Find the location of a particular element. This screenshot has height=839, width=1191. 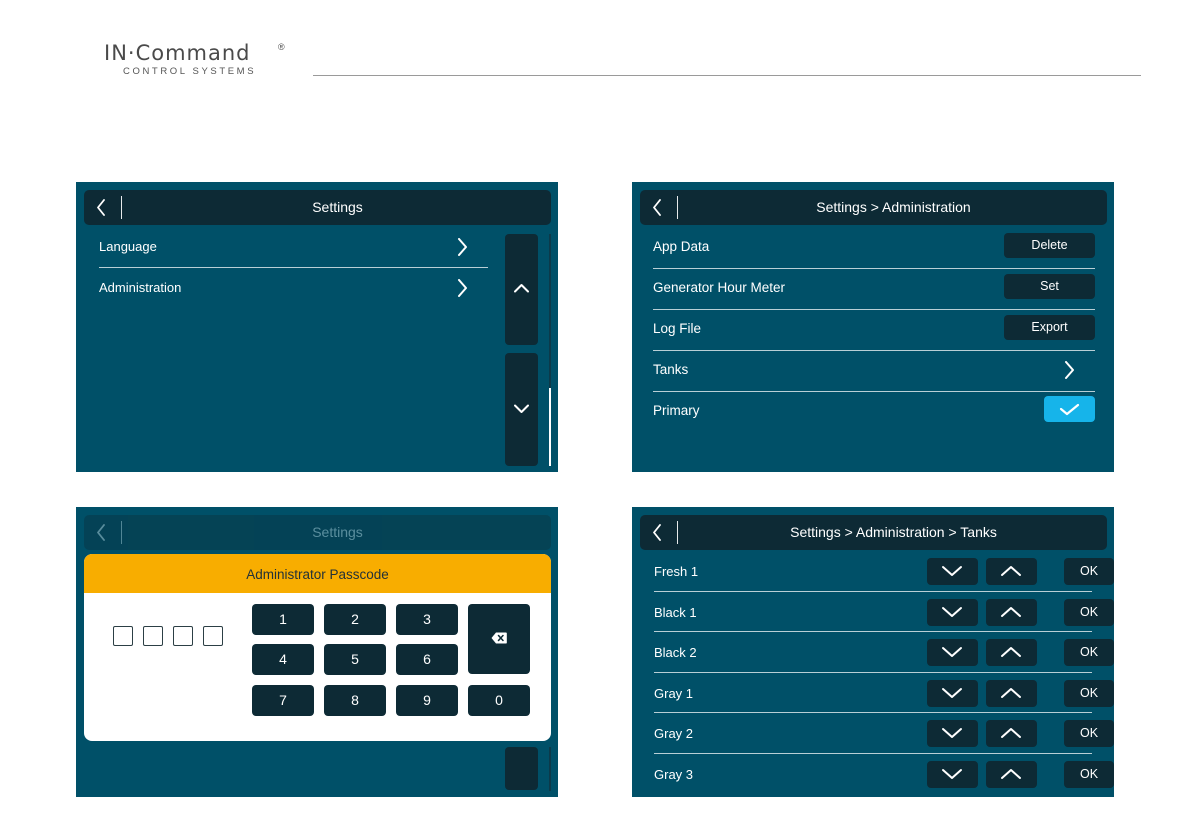

screen-title: Settings > Administration > Tanks is located at coordinates (893, 532).